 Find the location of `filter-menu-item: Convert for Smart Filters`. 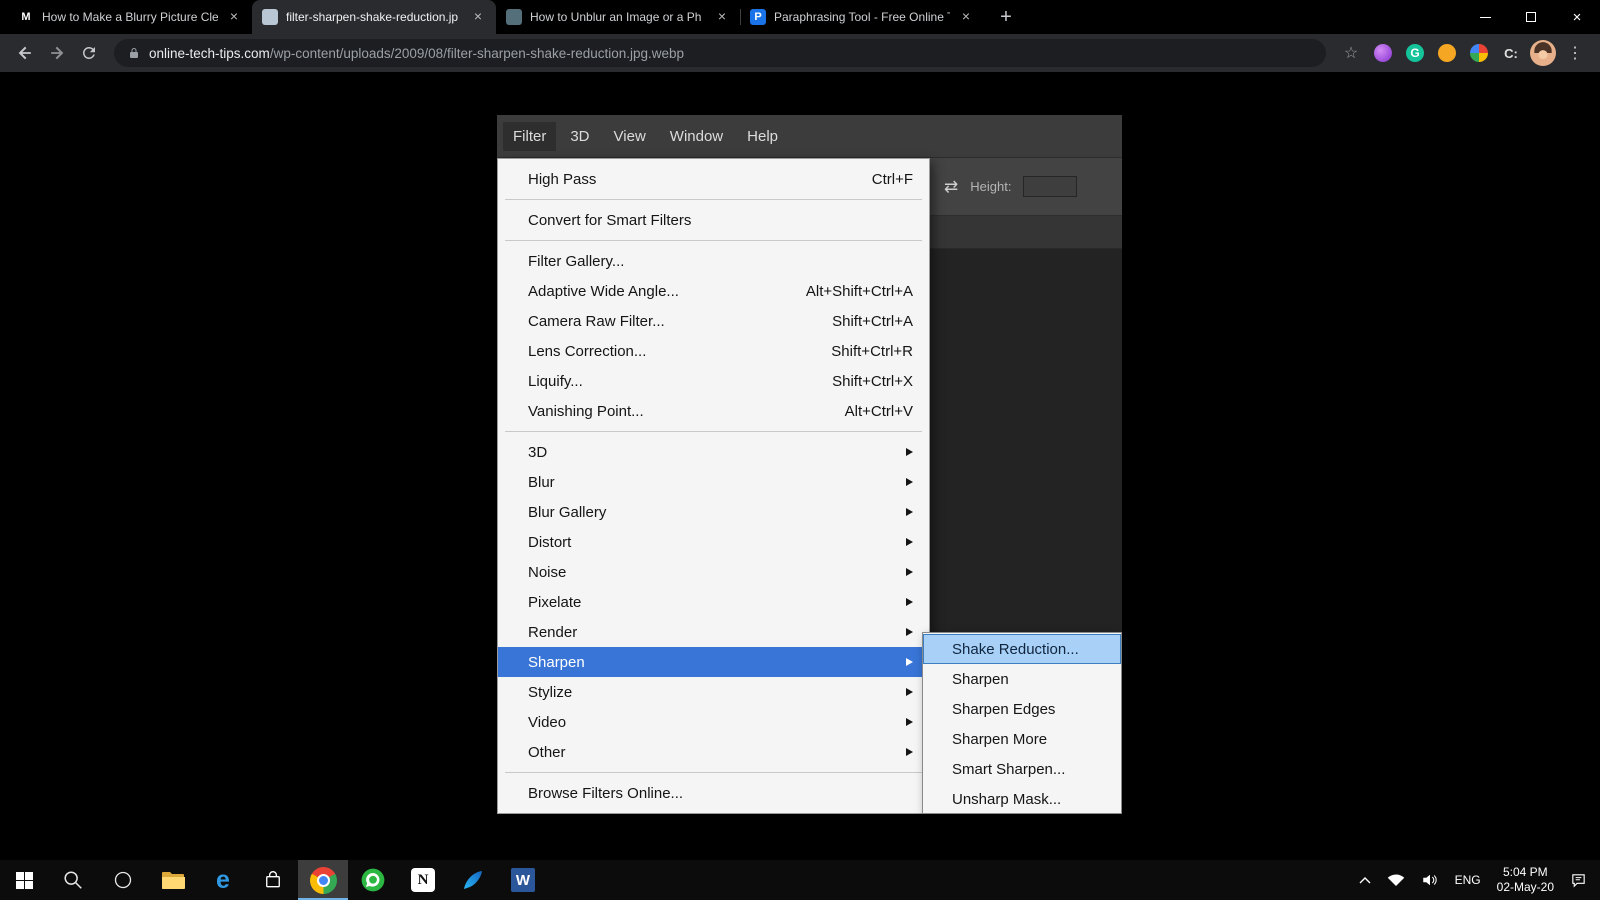

filter-menu-item: Convert for Smart Filters is located at coordinates (713, 220).